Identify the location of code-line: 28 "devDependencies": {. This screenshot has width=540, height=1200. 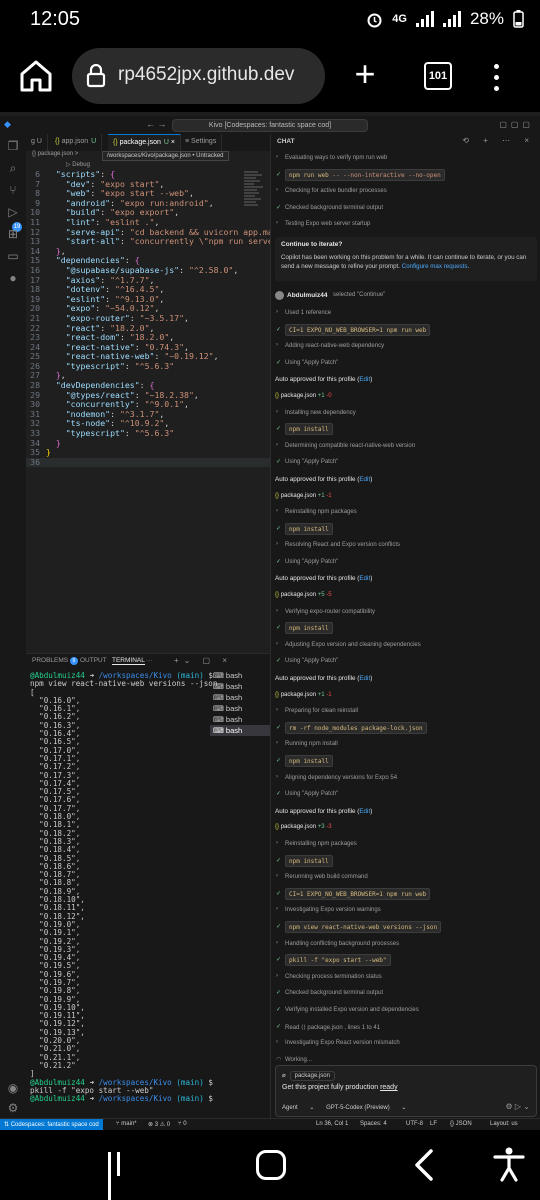
(148, 386).